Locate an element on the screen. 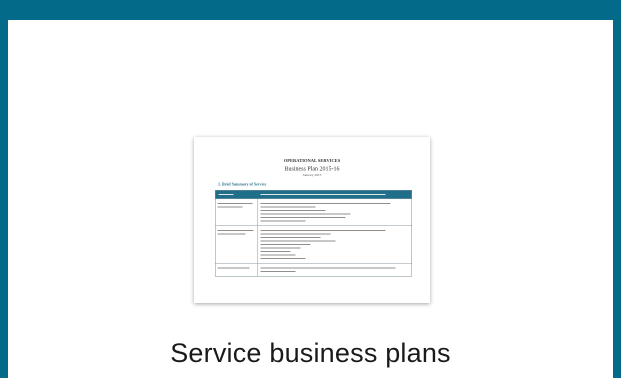 This screenshot has width=621, height=378. tile-caption: Service business plans is located at coordinates (310, 353).